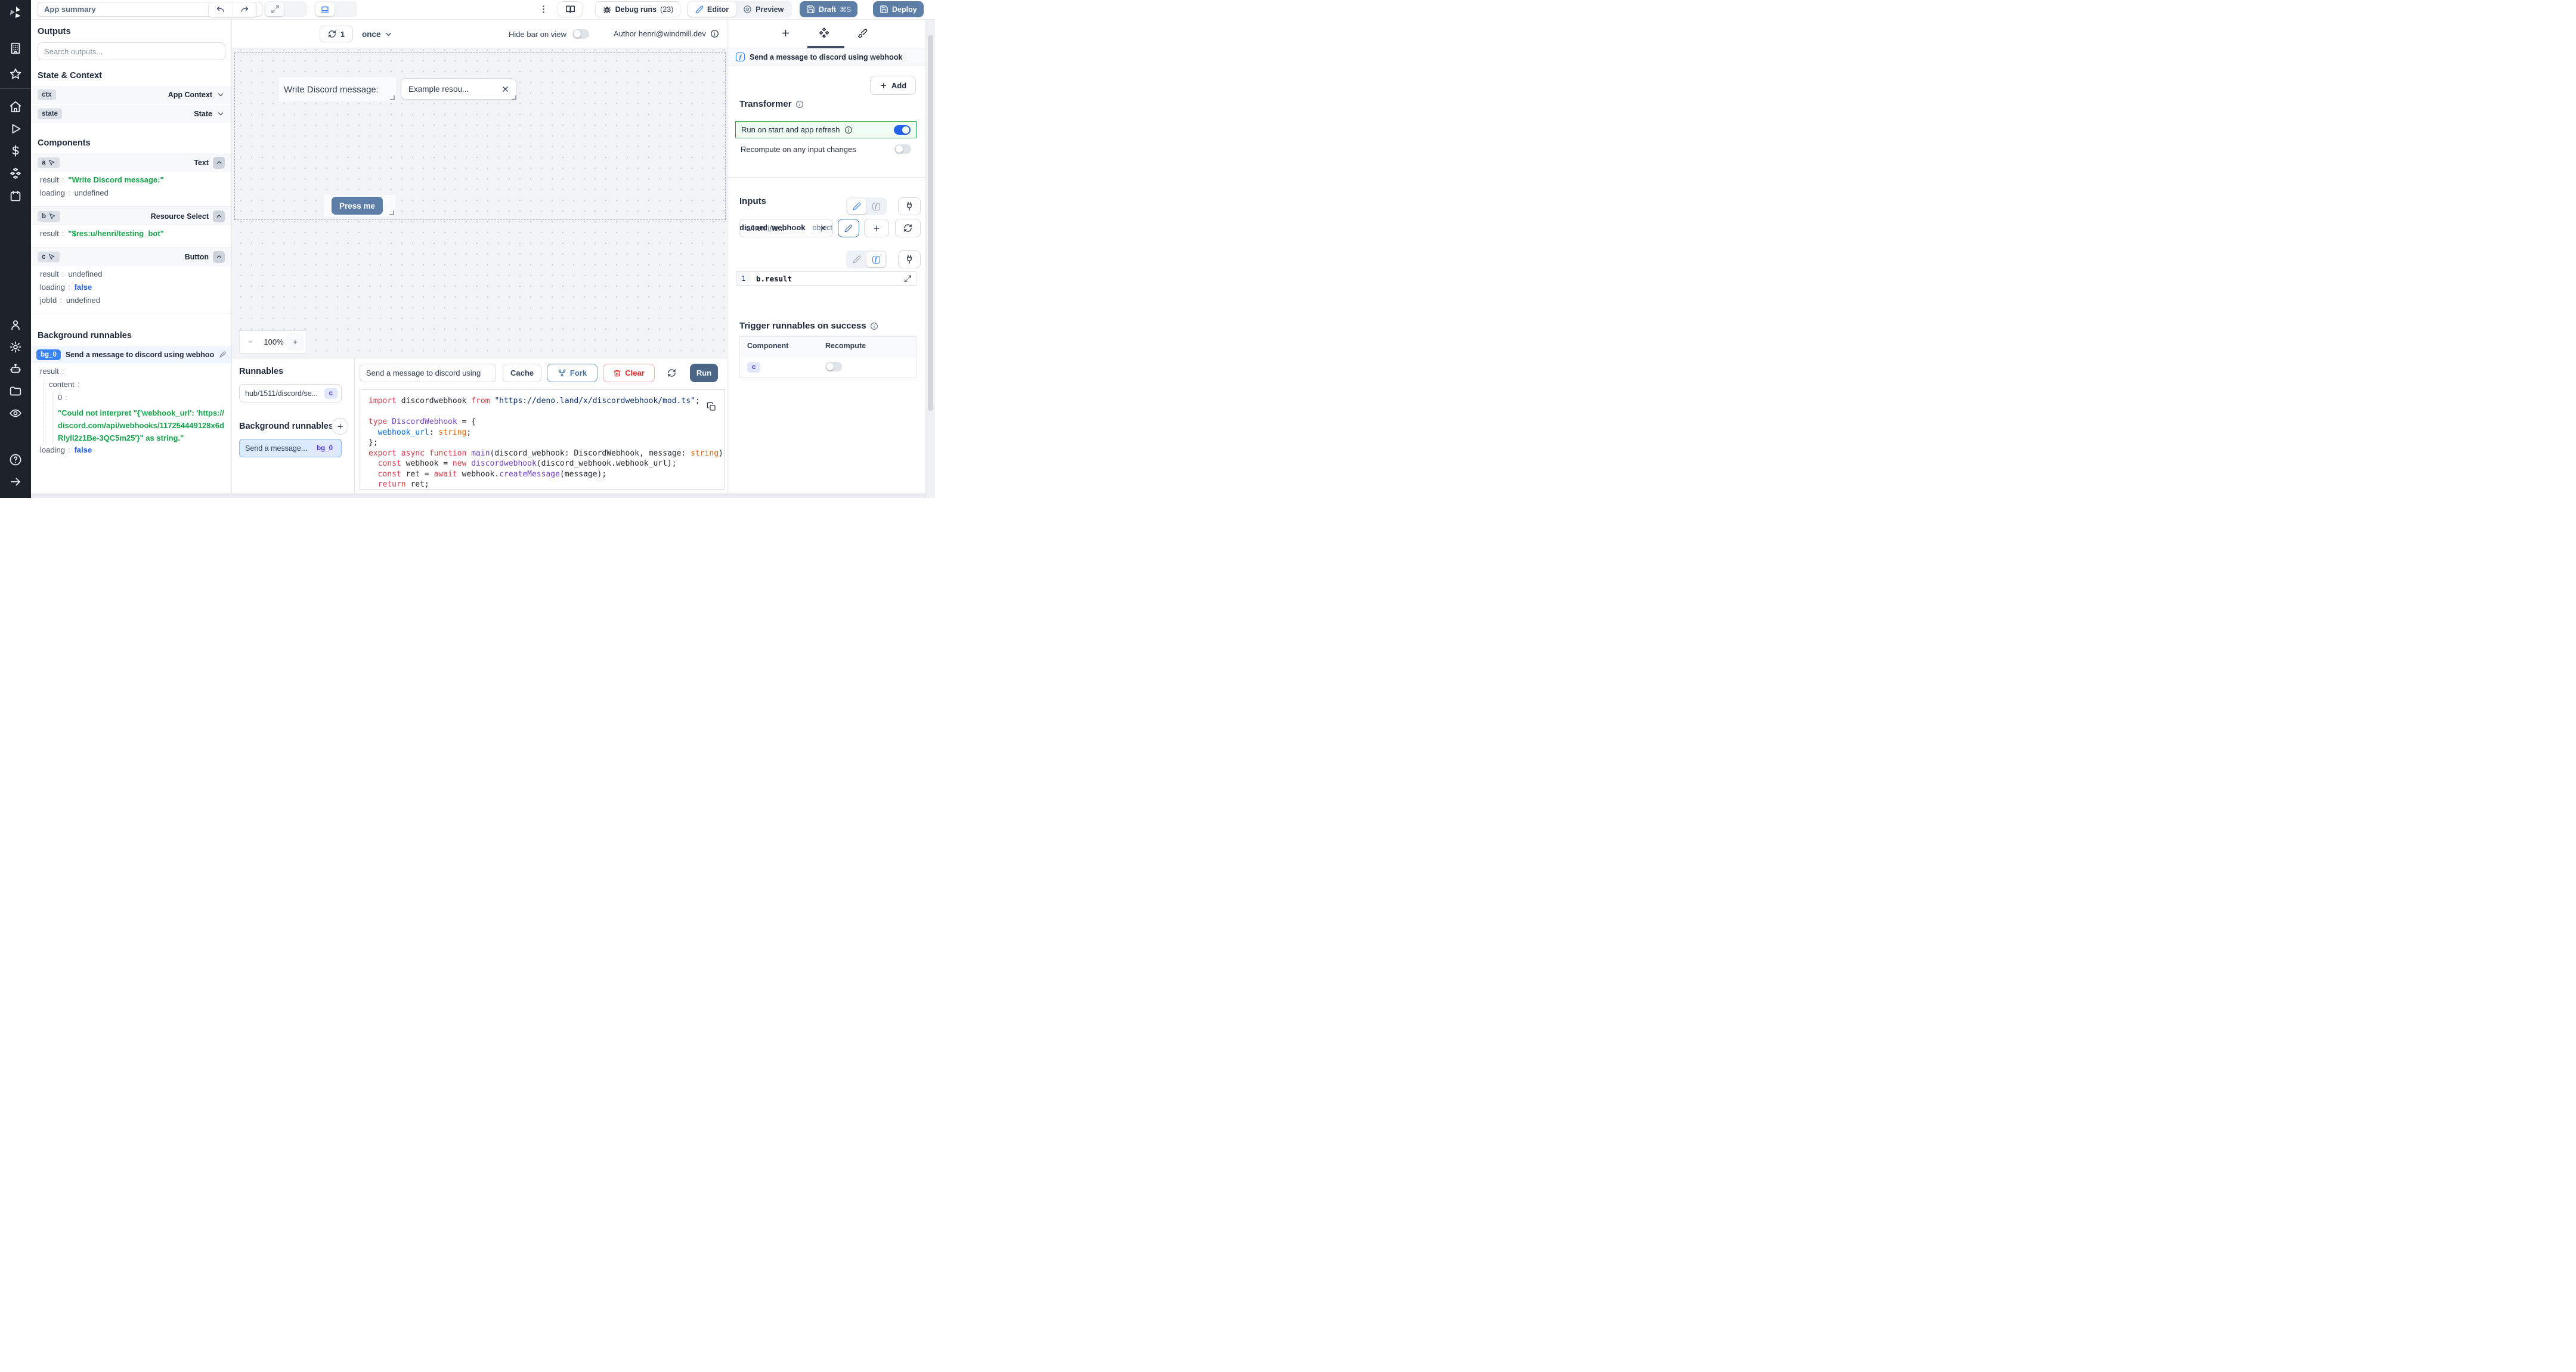 The height and width of the screenshot is (1372, 2576). What do you see at coordinates (49, 300) in the screenshot?
I see `output-key: jobId` at bounding box center [49, 300].